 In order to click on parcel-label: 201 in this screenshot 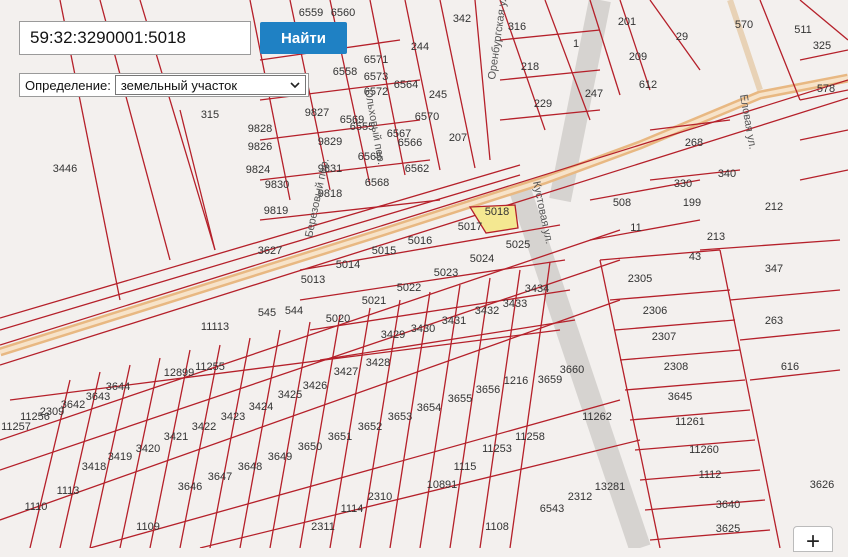, I will do `click(627, 22)`.